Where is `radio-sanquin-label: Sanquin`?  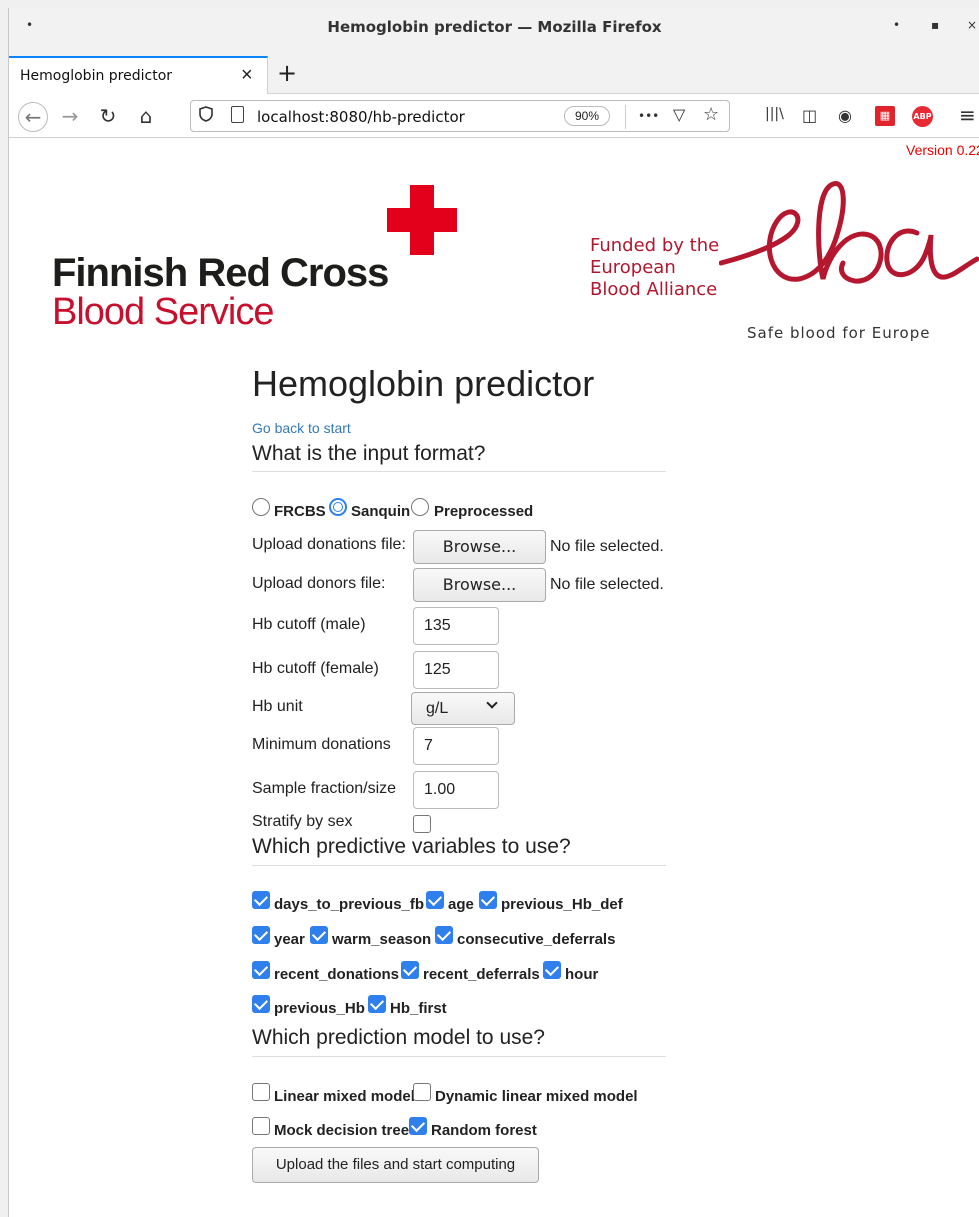
radio-sanquin-label: Sanquin is located at coordinates (381, 511).